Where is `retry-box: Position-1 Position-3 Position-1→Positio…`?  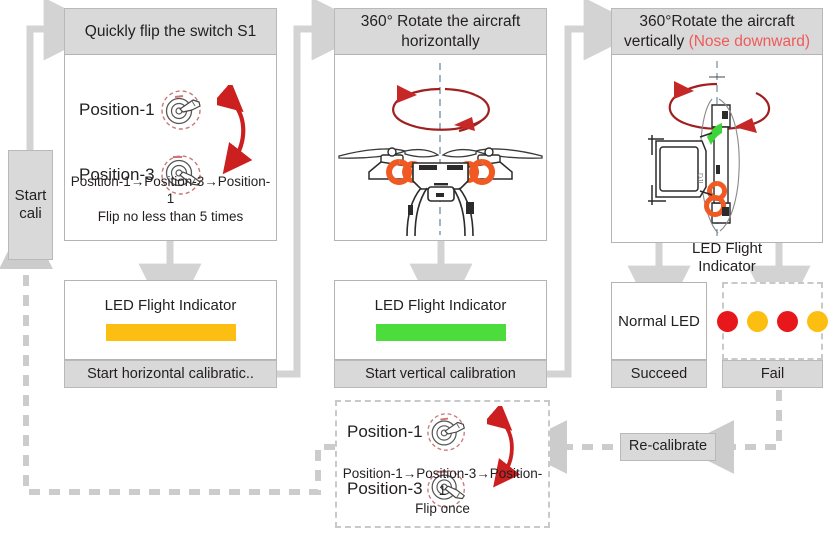 retry-box: Position-1 Position-3 Position-1→Positio… is located at coordinates (442, 464).